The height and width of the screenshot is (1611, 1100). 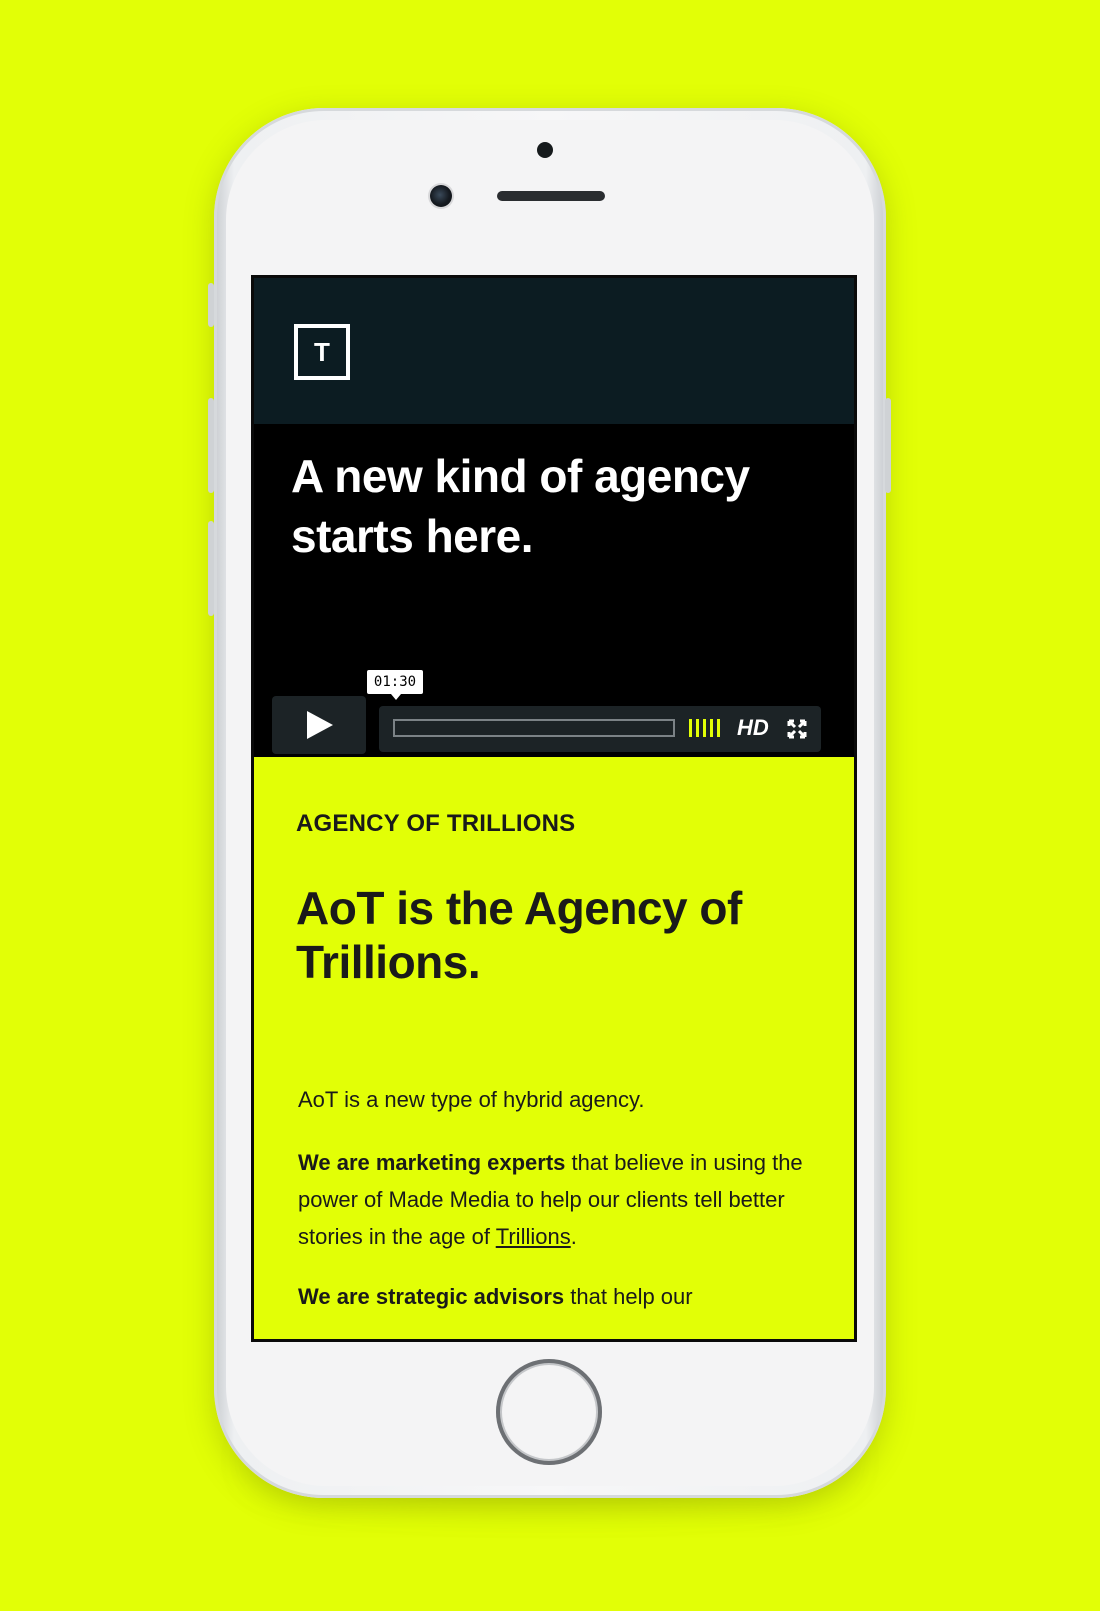 What do you see at coordinates (432, 1162) in the screenshot?
I see `paragraph-marketing-bold: We are marketing experts` at bounding box center [432, 1162].